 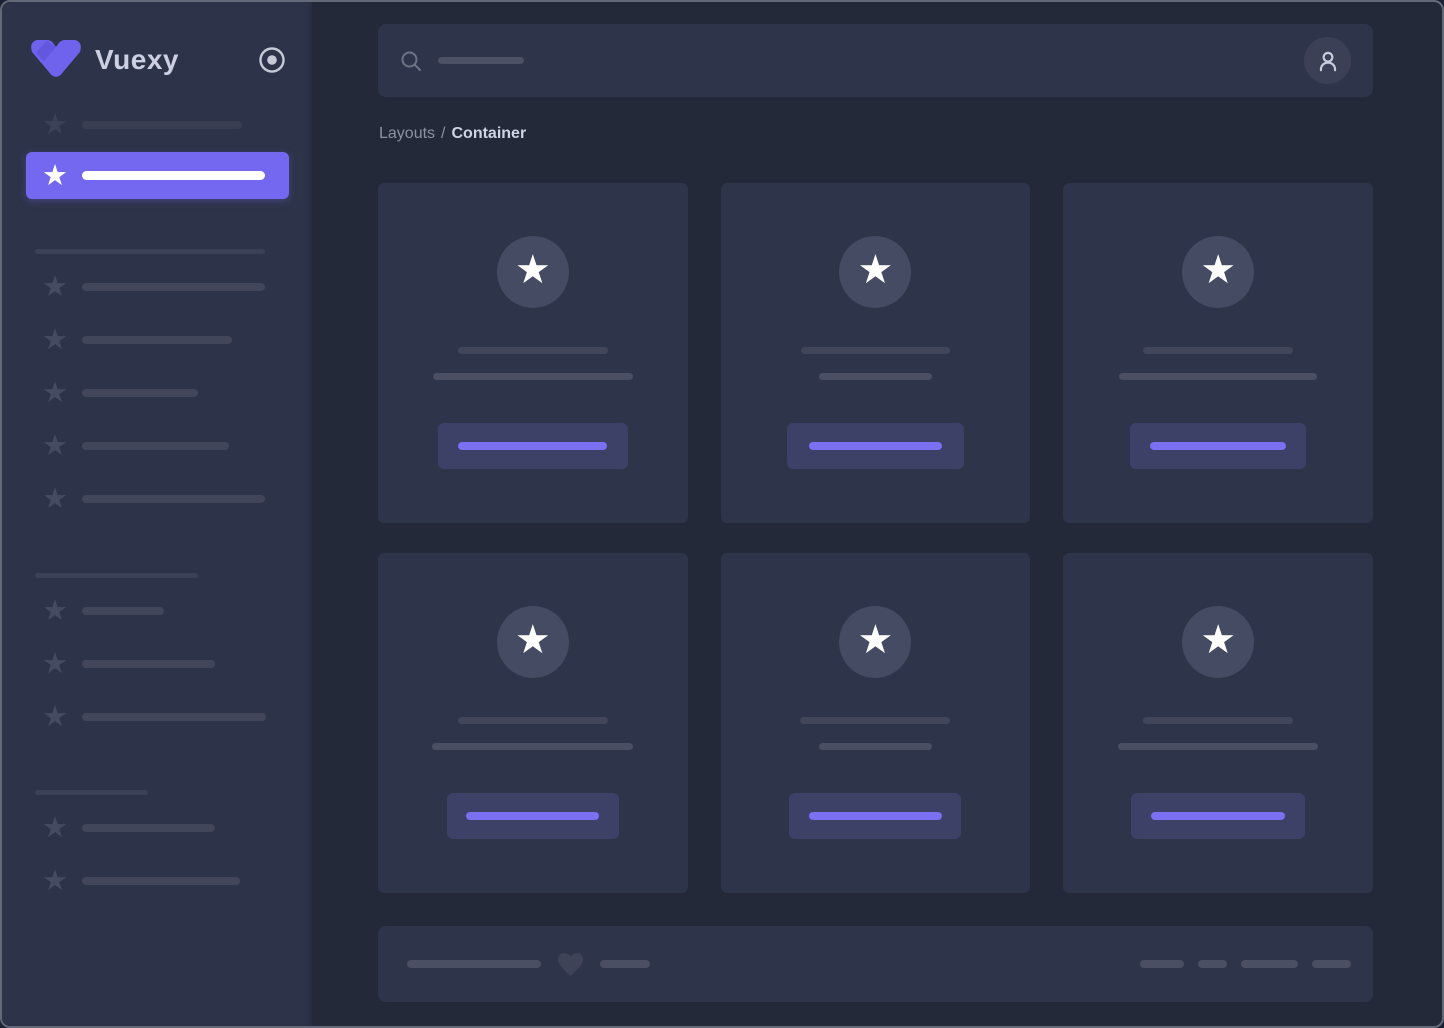 I want to click on footer-links, so click(x=1245, y=964).